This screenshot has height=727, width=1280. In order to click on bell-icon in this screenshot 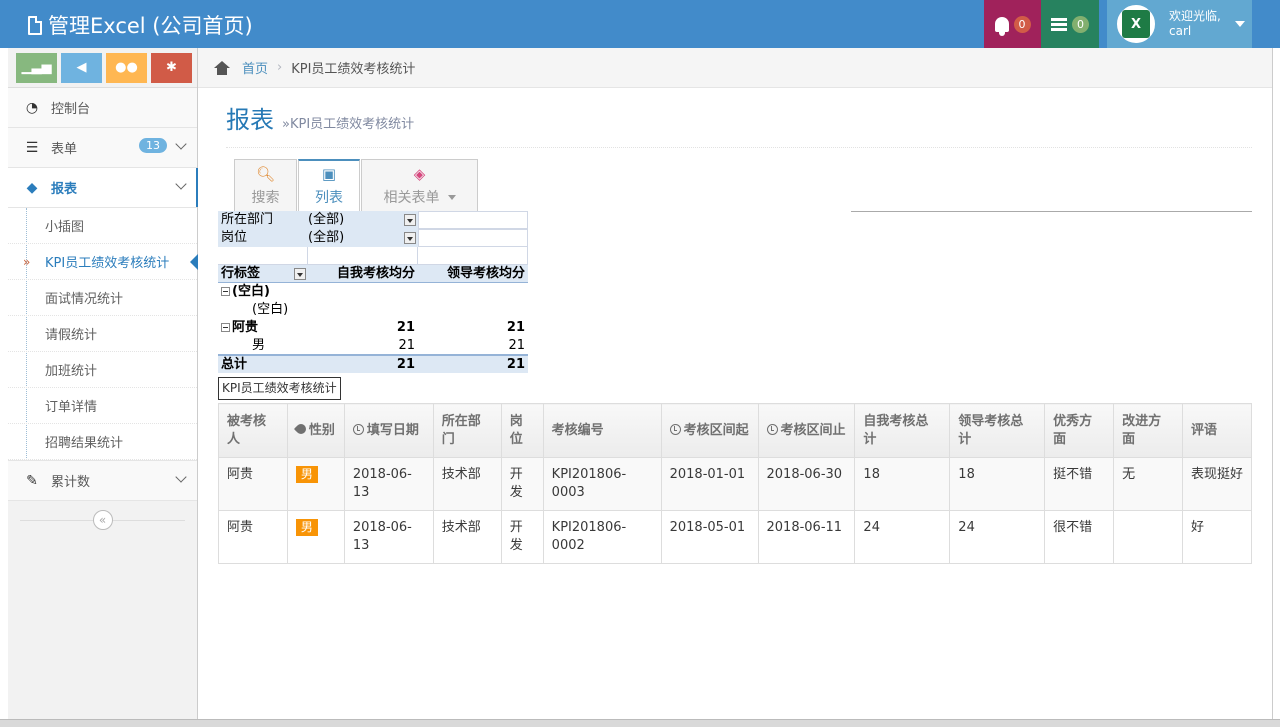, I will do `click(1001, 26)`.